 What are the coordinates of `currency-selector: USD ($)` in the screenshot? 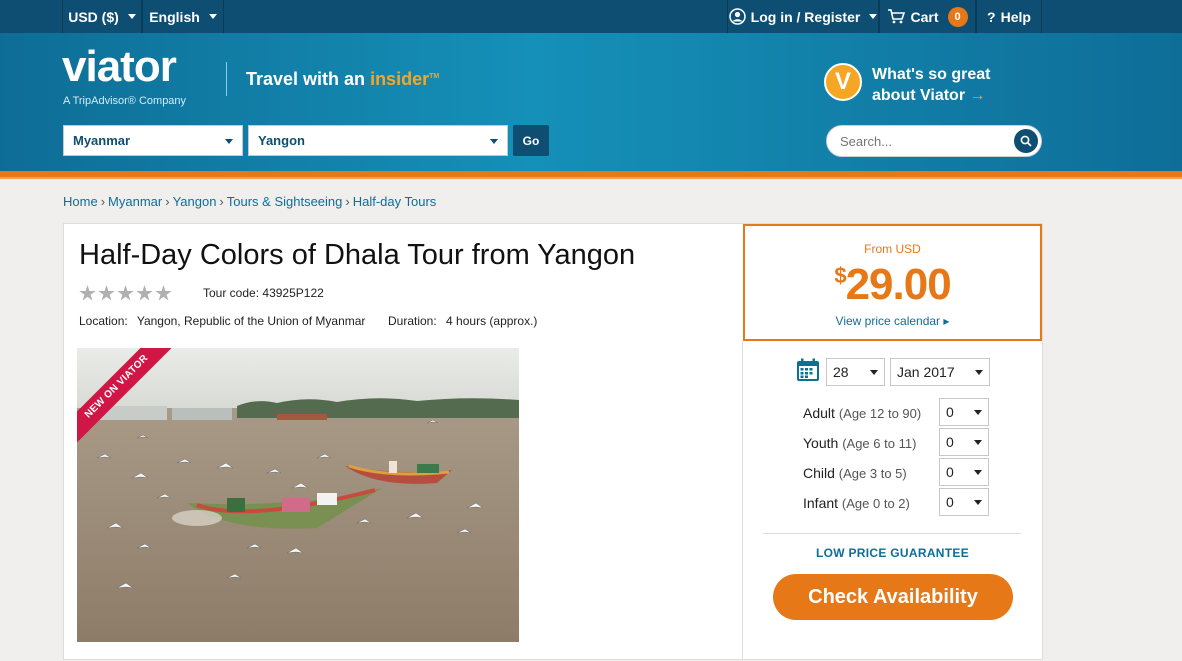 It's located at (102, 16).